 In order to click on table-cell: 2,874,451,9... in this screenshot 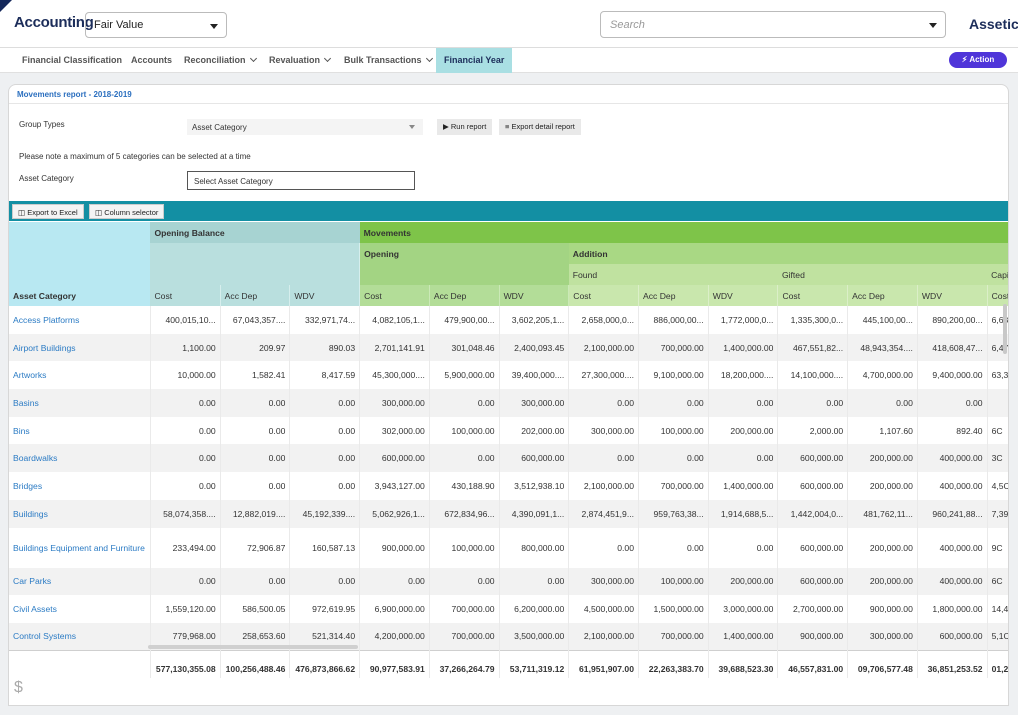, I will do `click(603, 513)`.